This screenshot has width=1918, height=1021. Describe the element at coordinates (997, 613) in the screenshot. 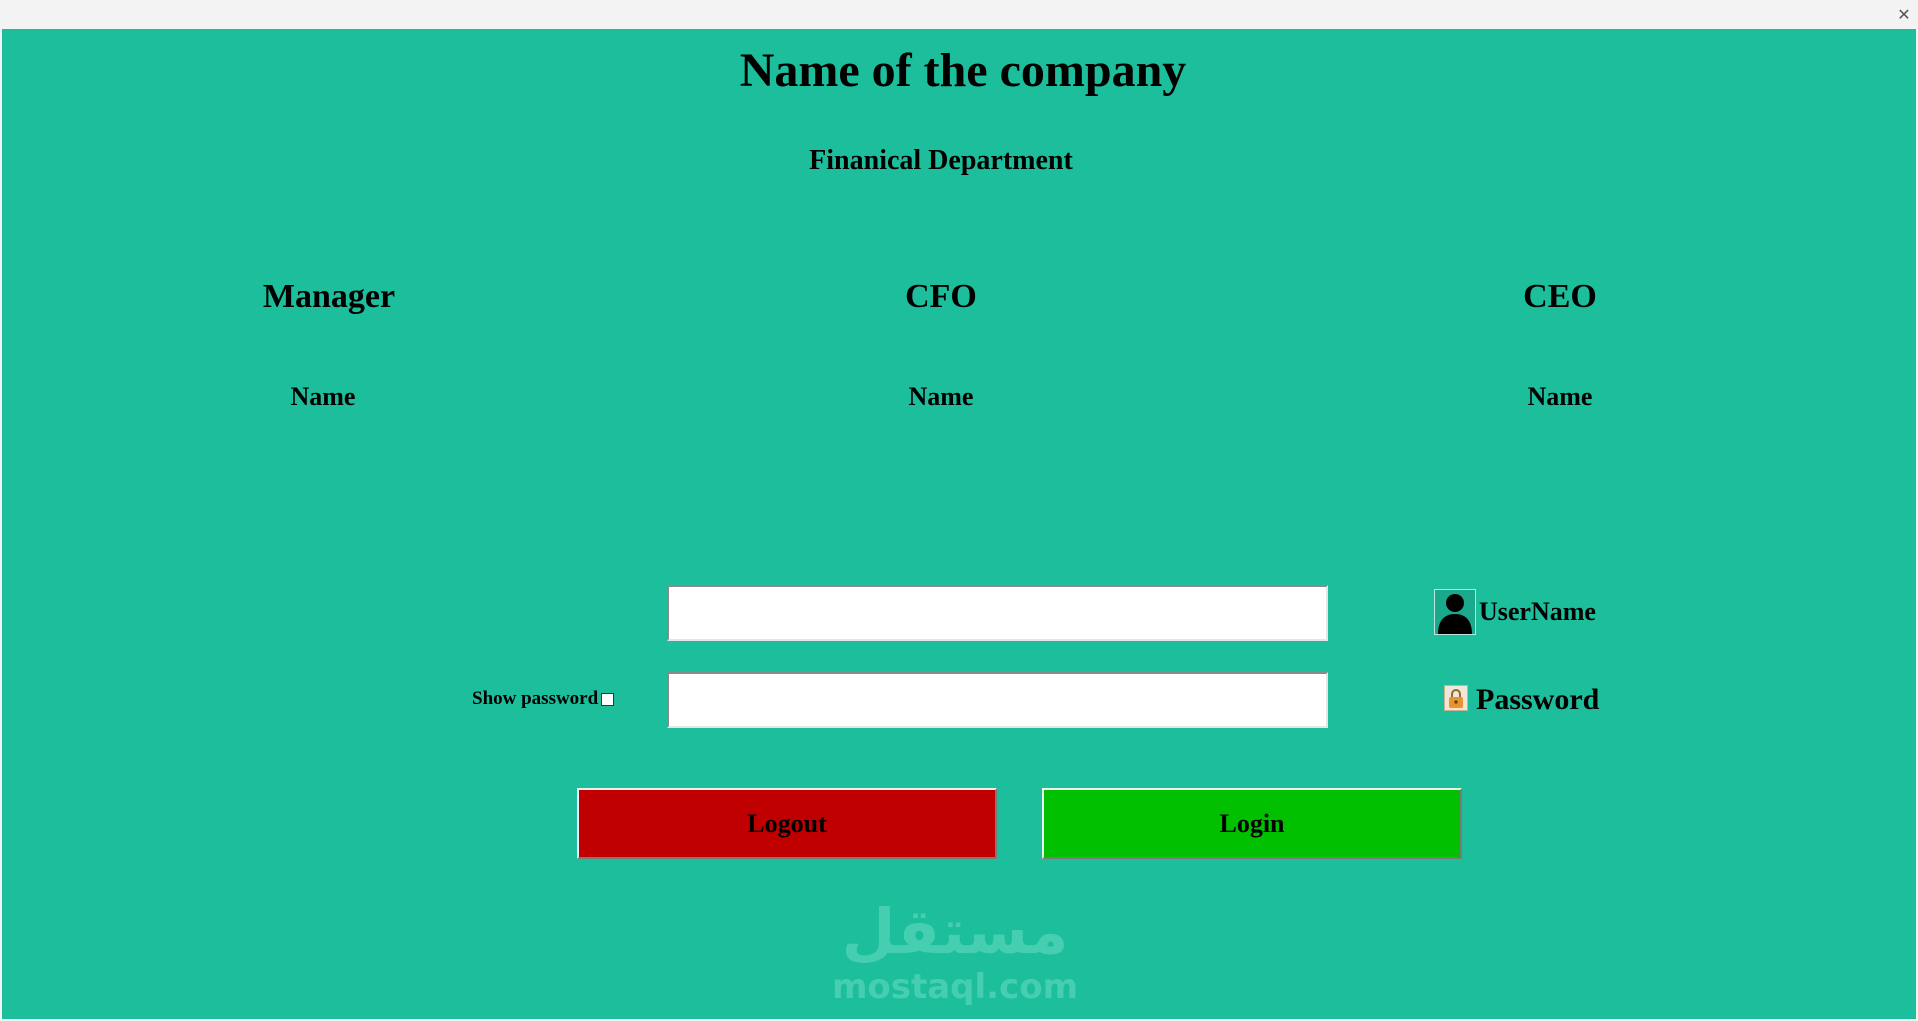

I see `username-input` at that location.